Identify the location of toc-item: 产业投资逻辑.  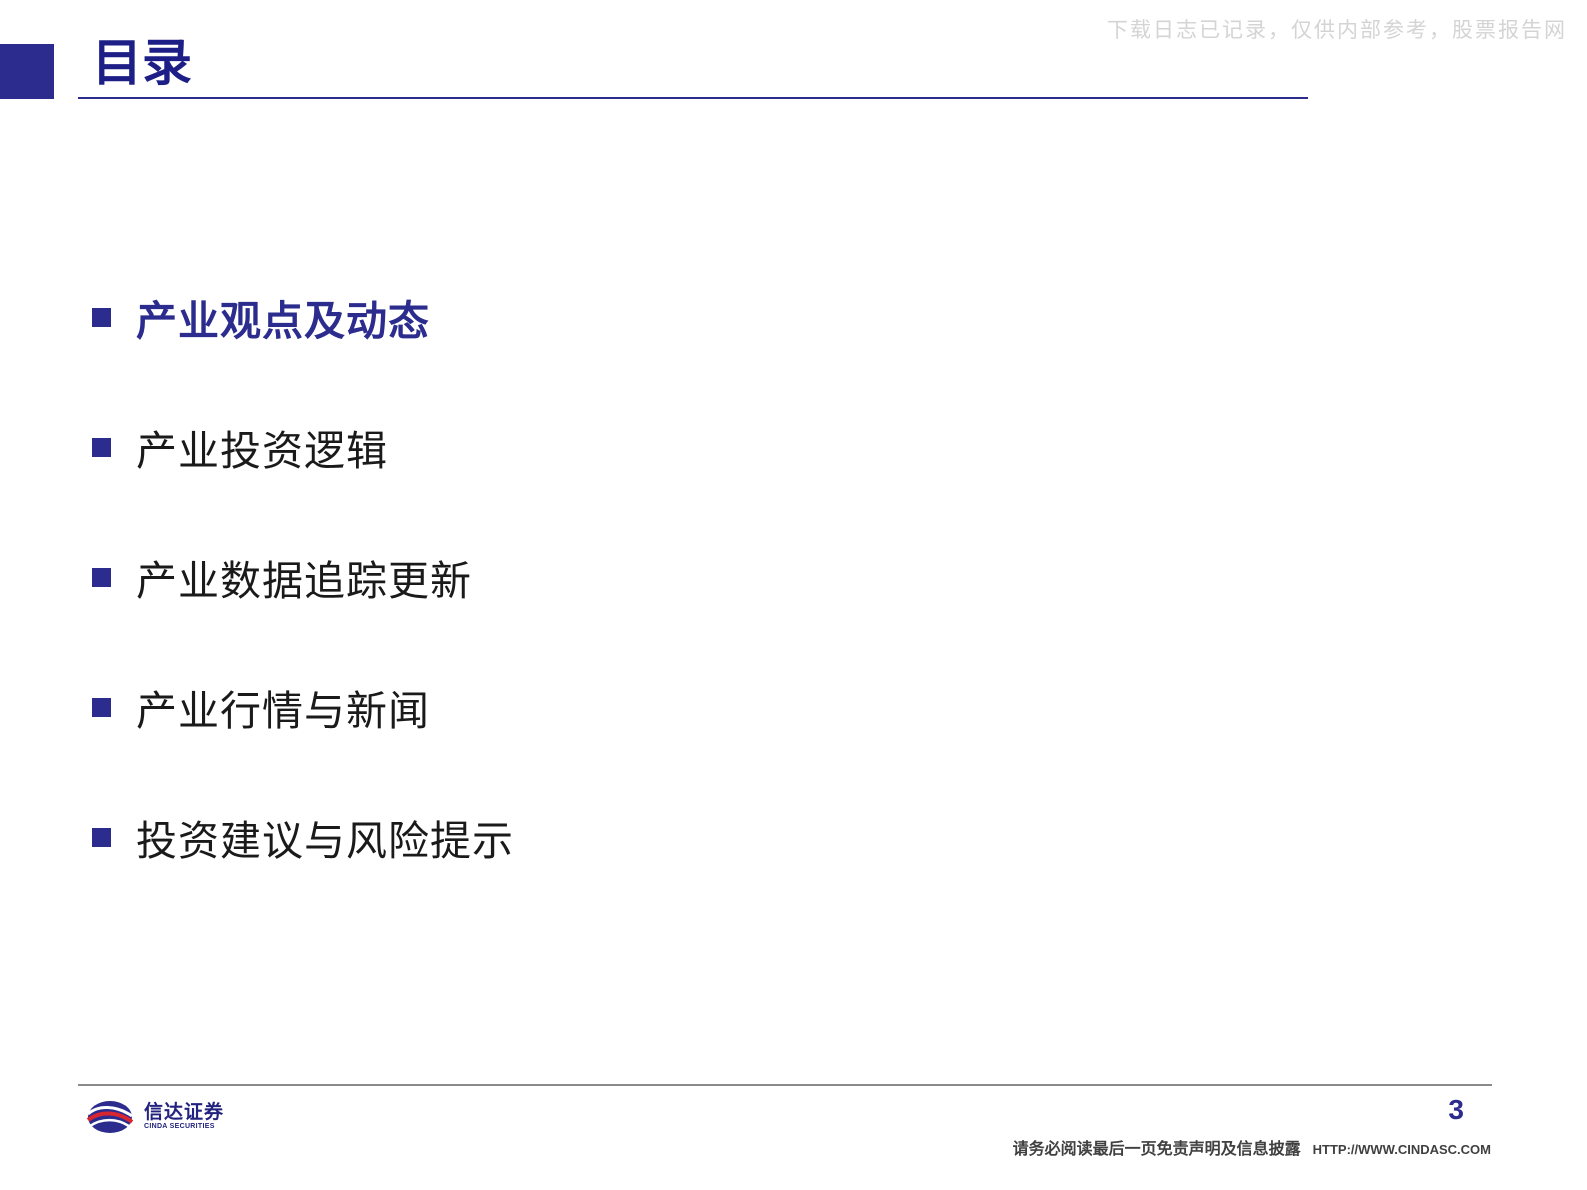
(303, 447).